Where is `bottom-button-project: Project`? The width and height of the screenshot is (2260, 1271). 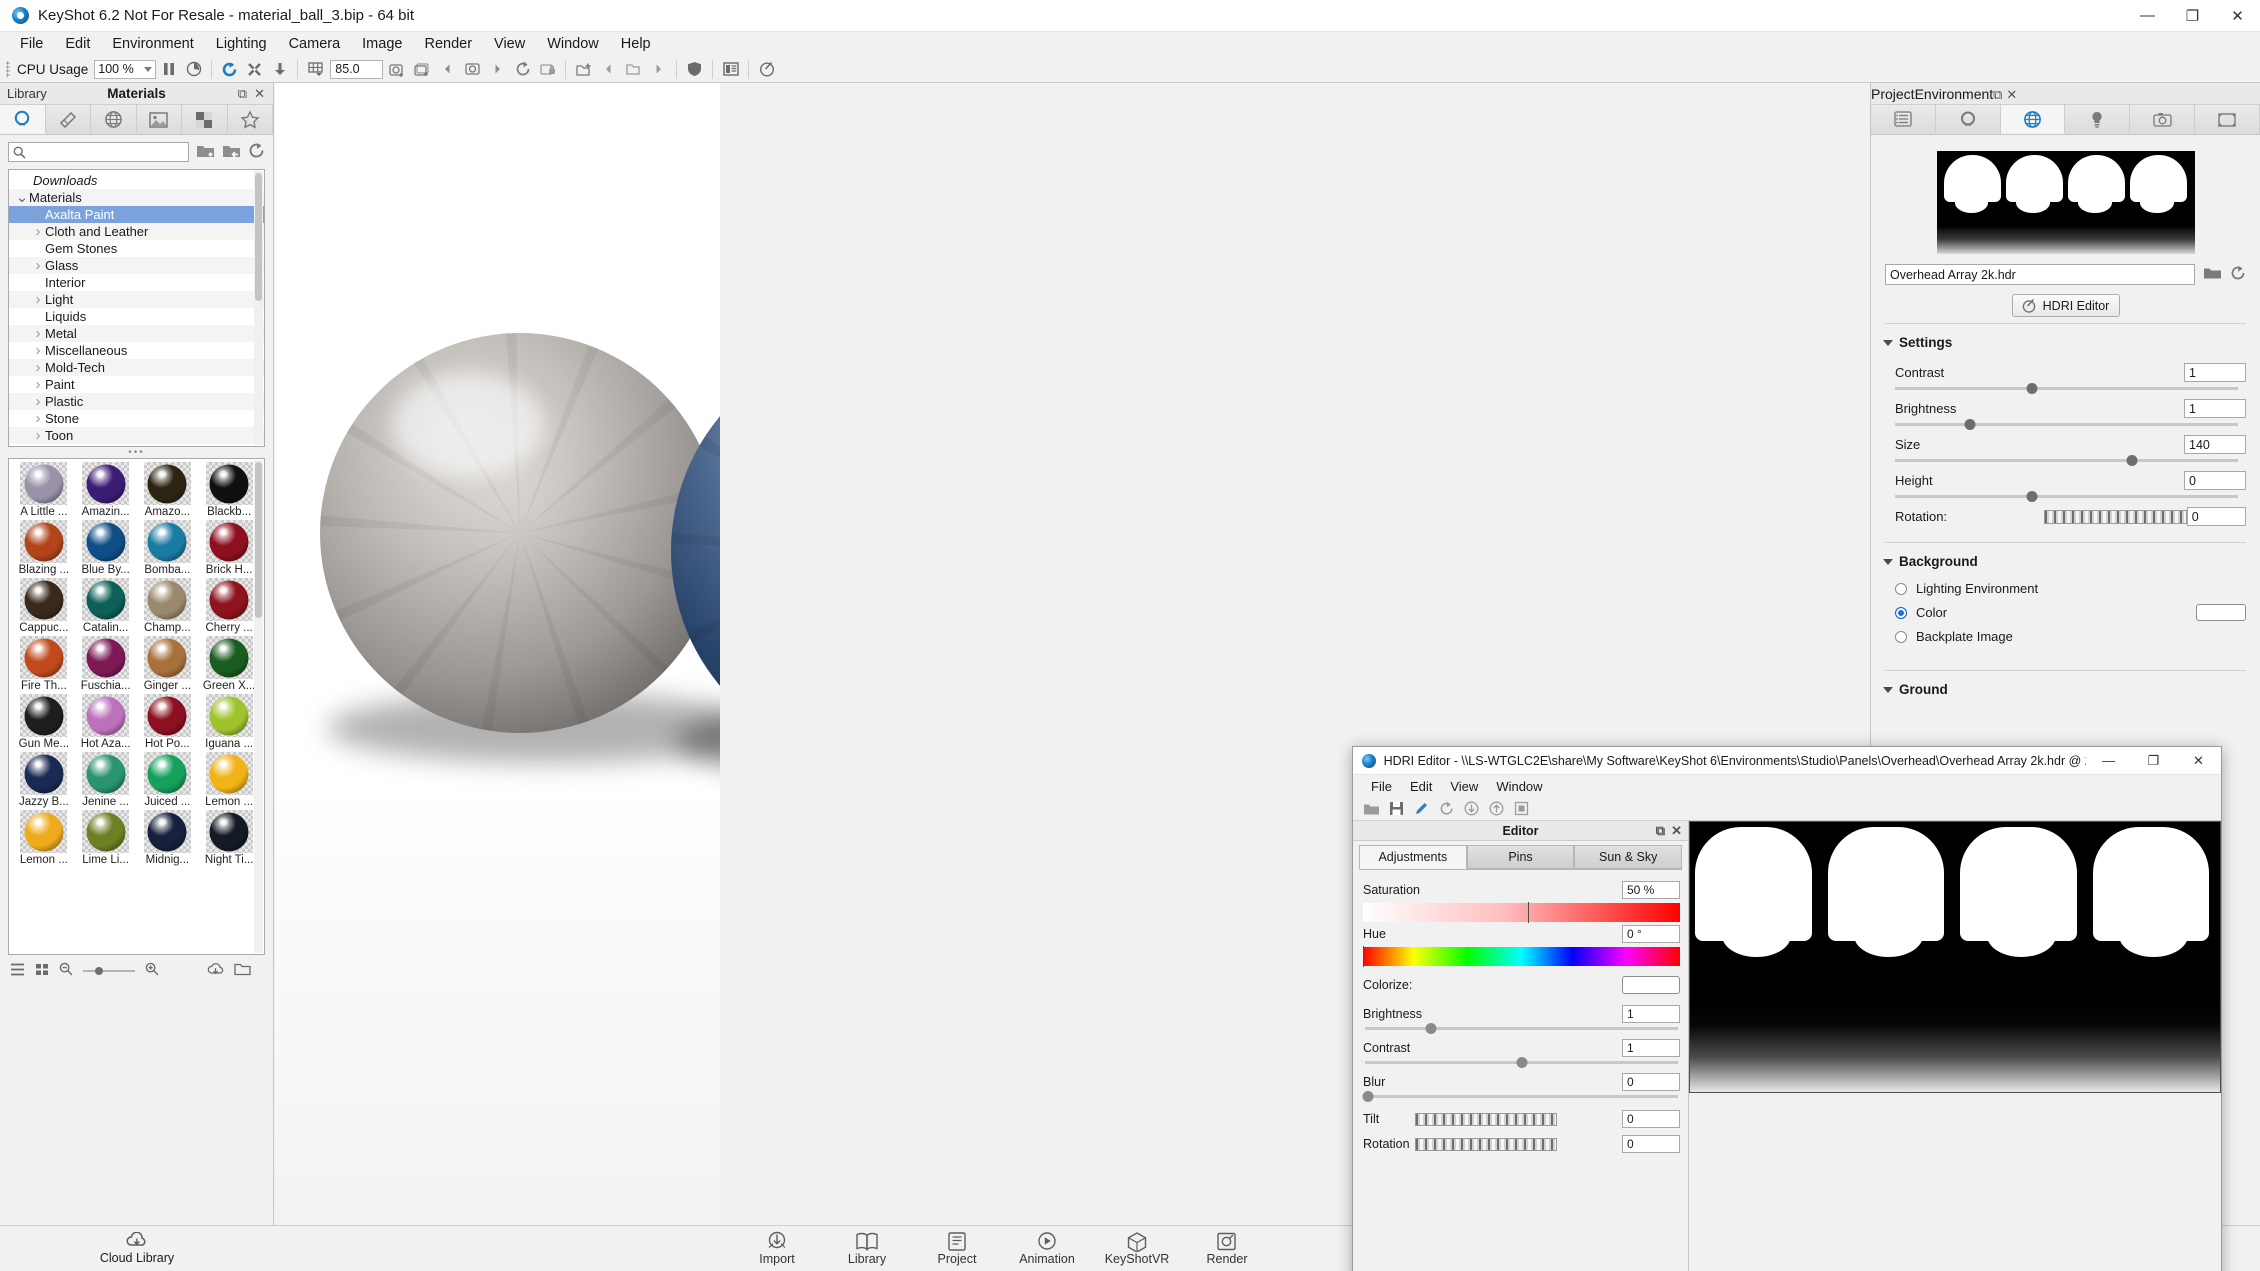 bottom-button-project: Project is located at coordinates (957, 1248).